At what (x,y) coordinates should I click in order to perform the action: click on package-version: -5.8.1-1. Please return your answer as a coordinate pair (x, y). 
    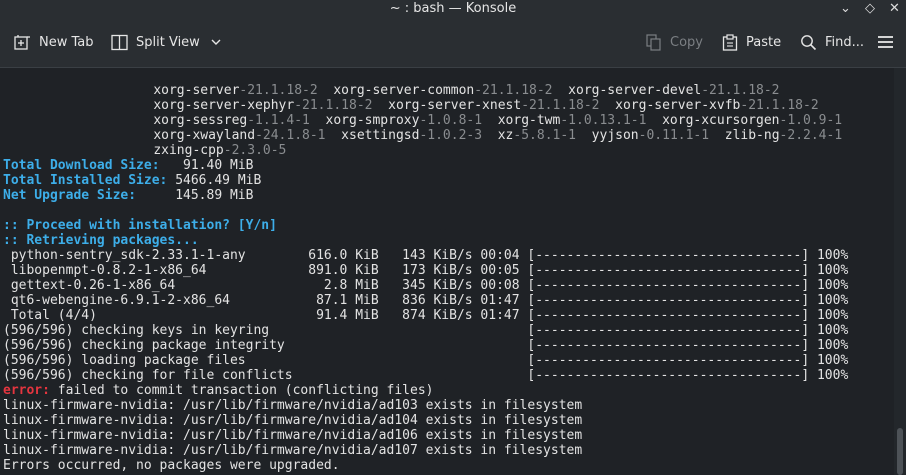
    Looking at the image, I should click on (545, 135).